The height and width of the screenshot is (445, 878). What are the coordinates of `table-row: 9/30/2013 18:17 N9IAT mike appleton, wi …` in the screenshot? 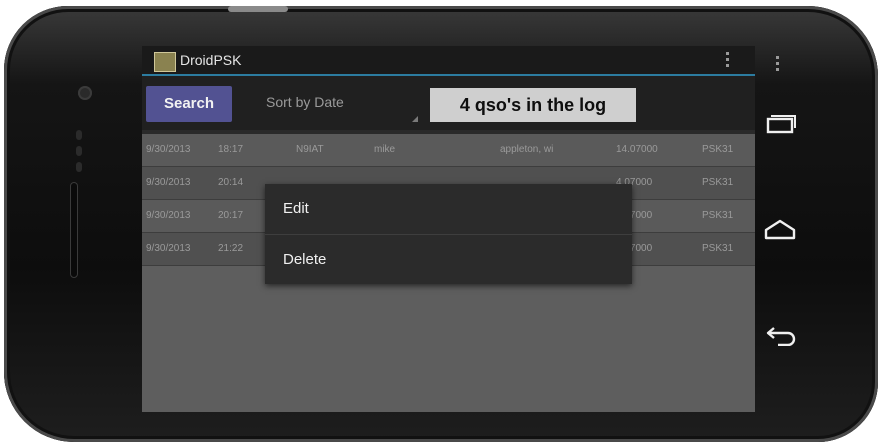 It's located at (448, 150).